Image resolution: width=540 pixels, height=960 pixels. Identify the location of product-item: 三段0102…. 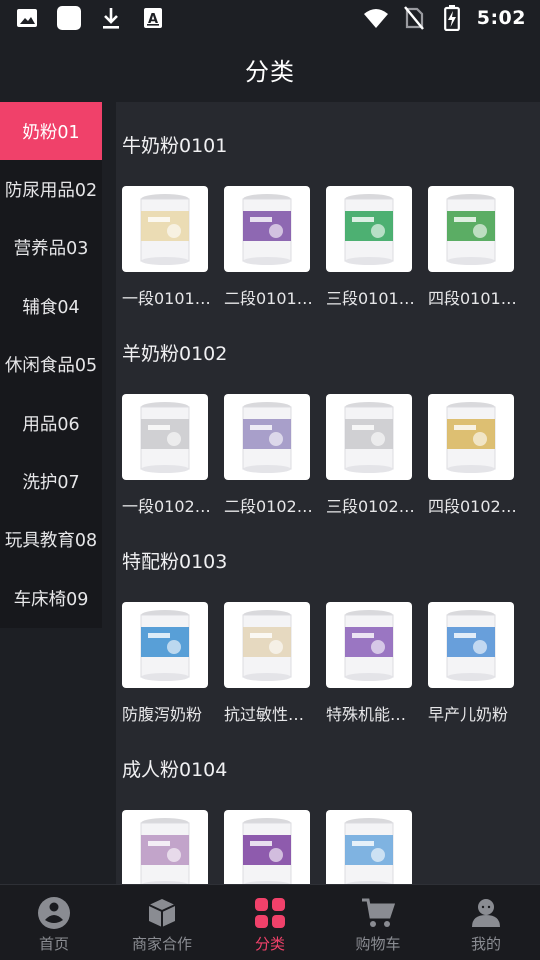
(370, 455).